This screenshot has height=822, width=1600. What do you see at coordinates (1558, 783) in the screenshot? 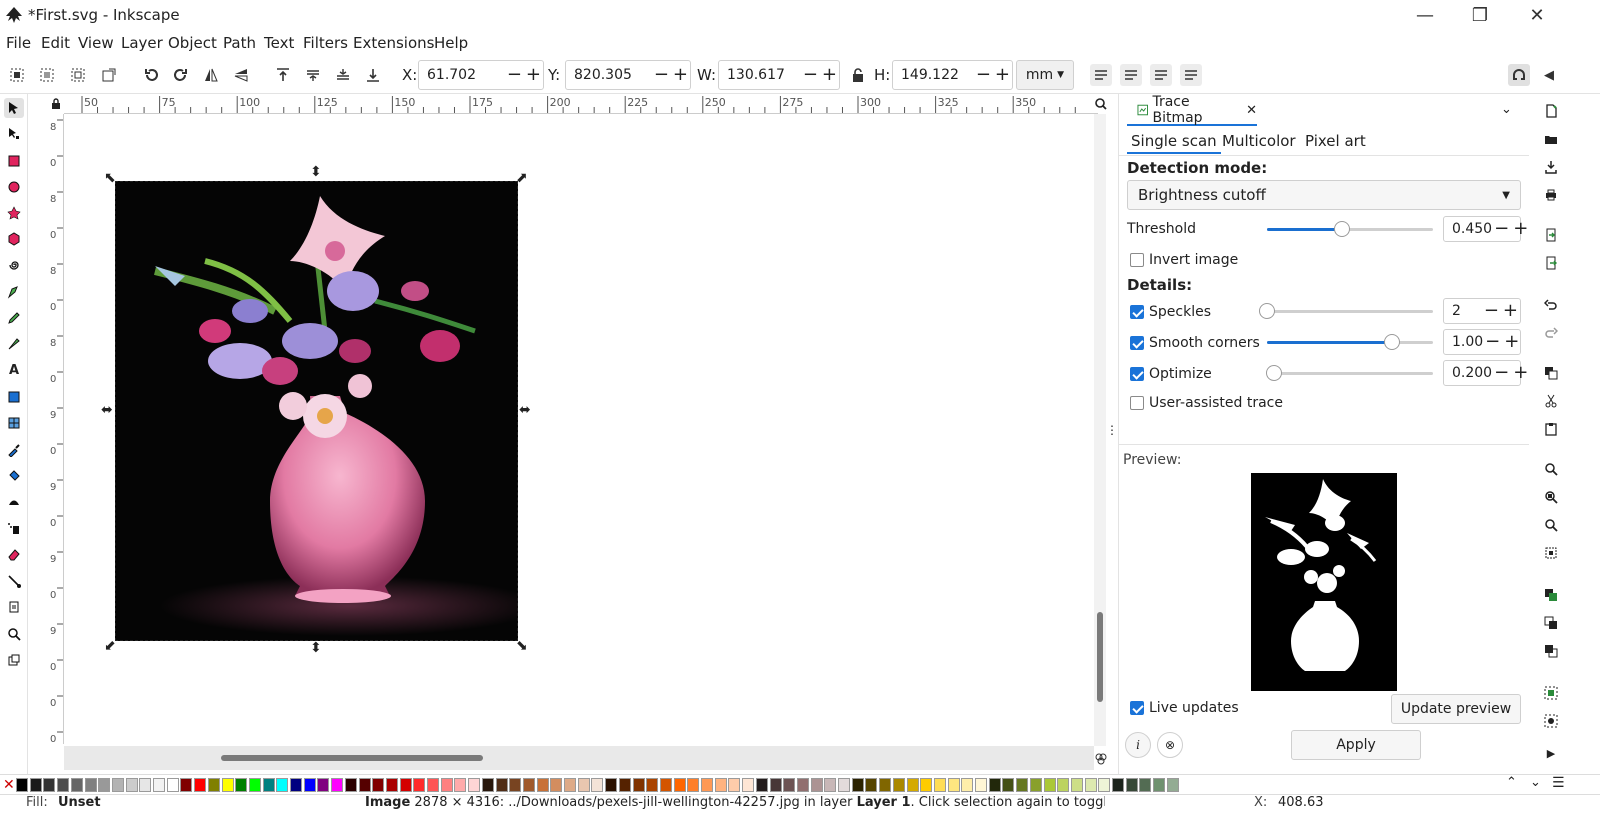
I see `palette-menu-icon: ☰` at bounding box center [1558, 783].